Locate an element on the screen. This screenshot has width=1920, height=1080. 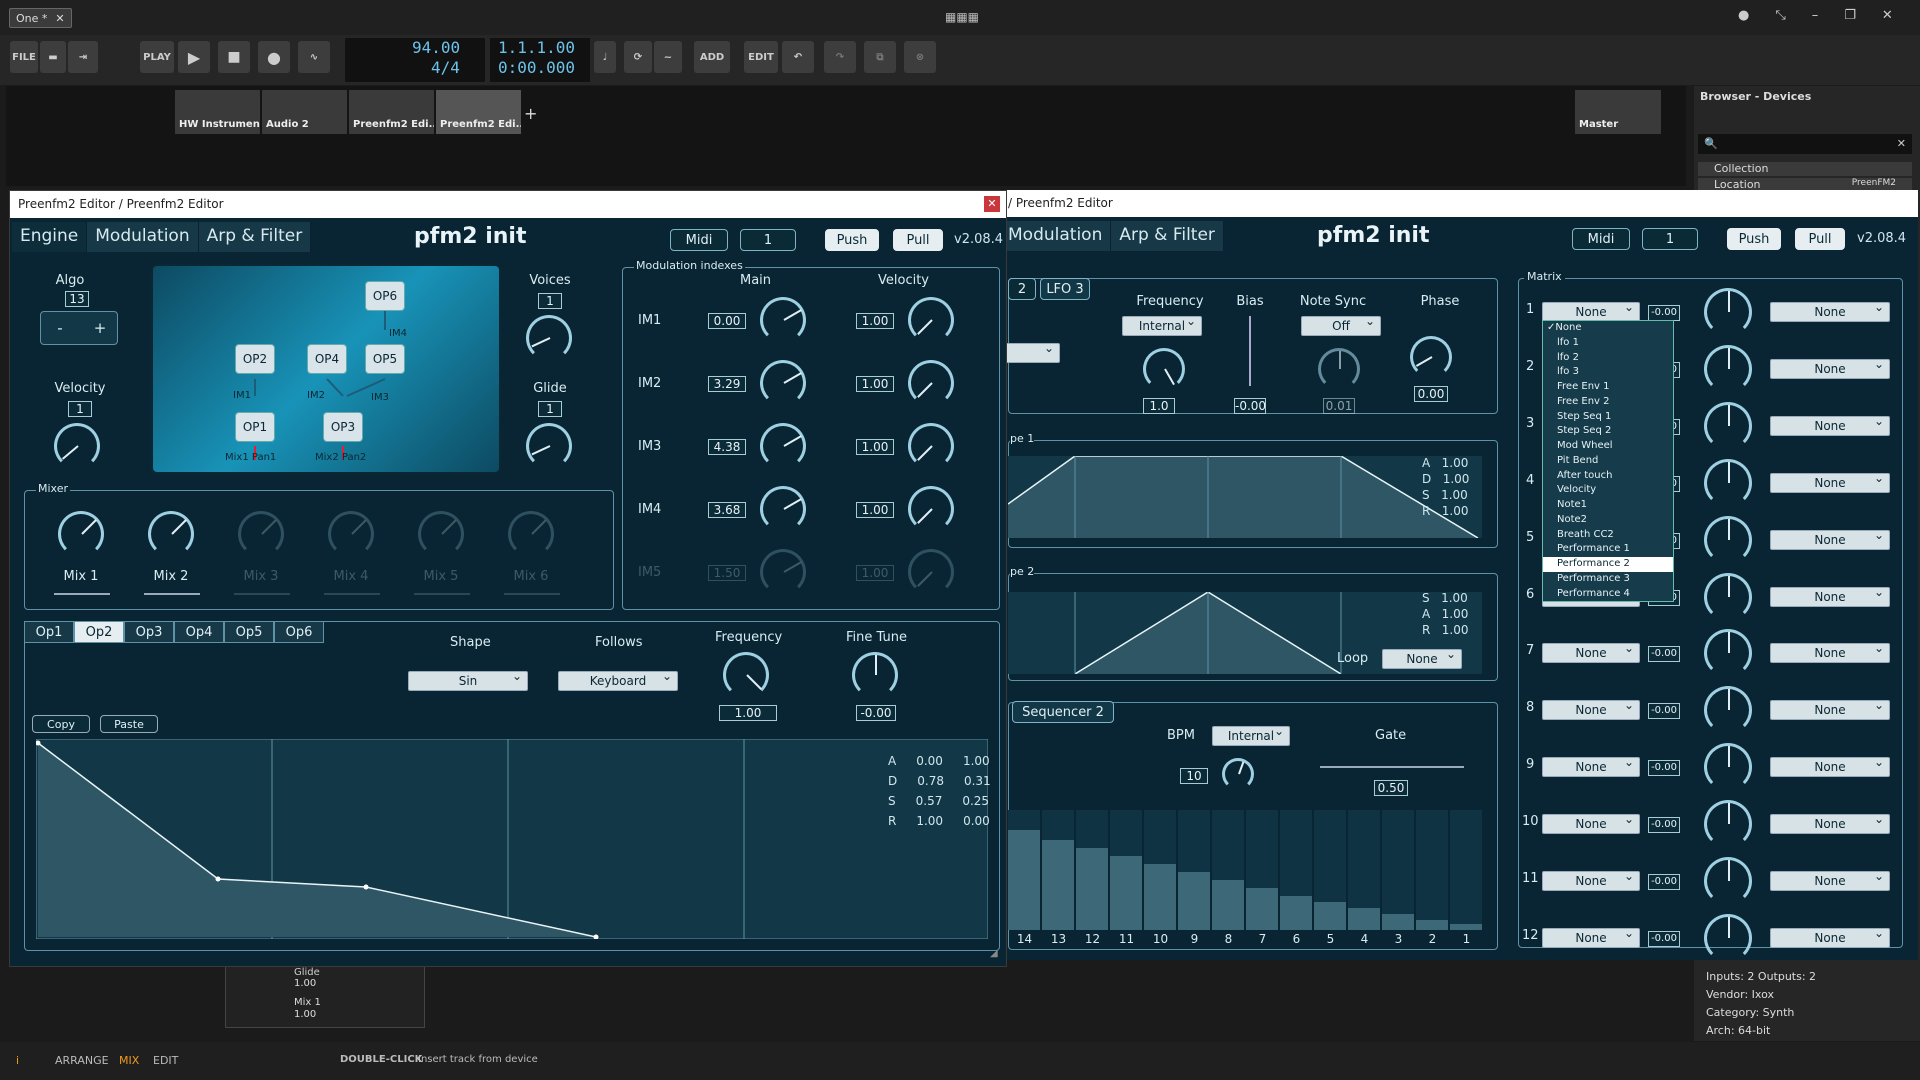
im-main-value: 3.29 is located at coordinates (727, 384).